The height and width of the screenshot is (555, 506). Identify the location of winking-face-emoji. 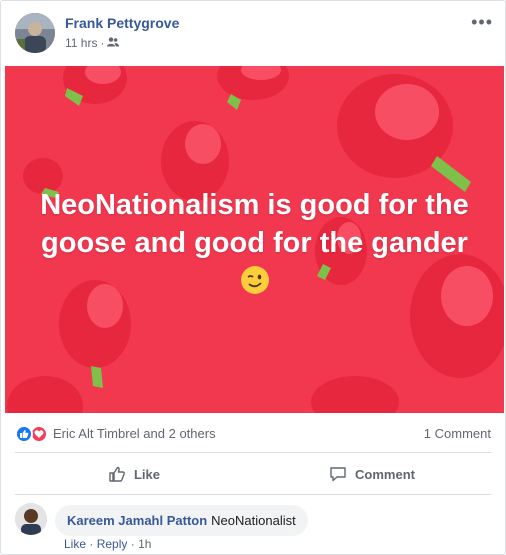
(254, 280).